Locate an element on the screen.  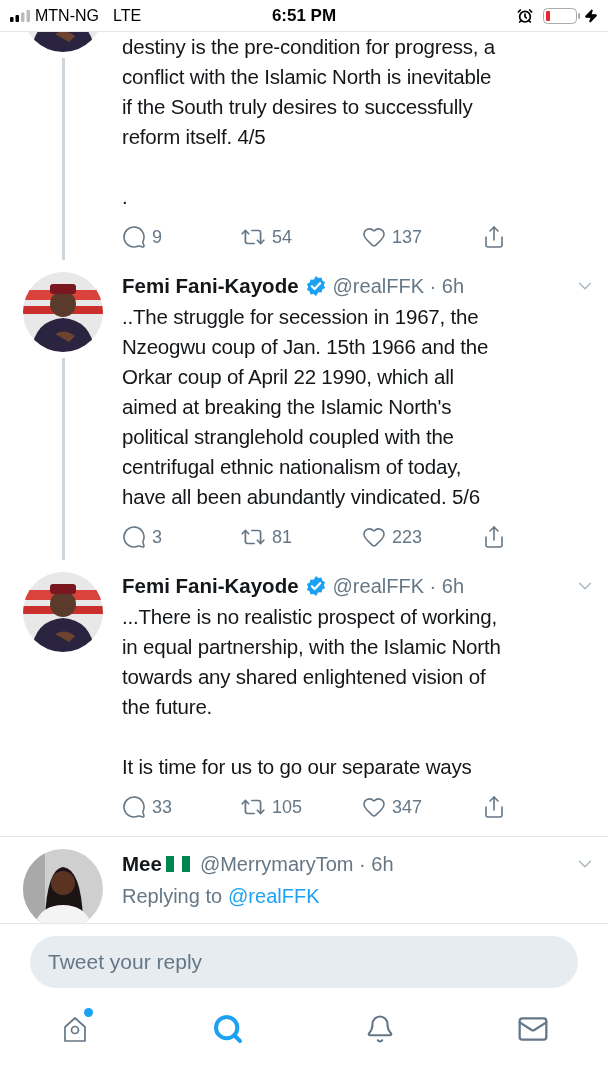
retweet-count: 105 is located at coordinates (287, 807).